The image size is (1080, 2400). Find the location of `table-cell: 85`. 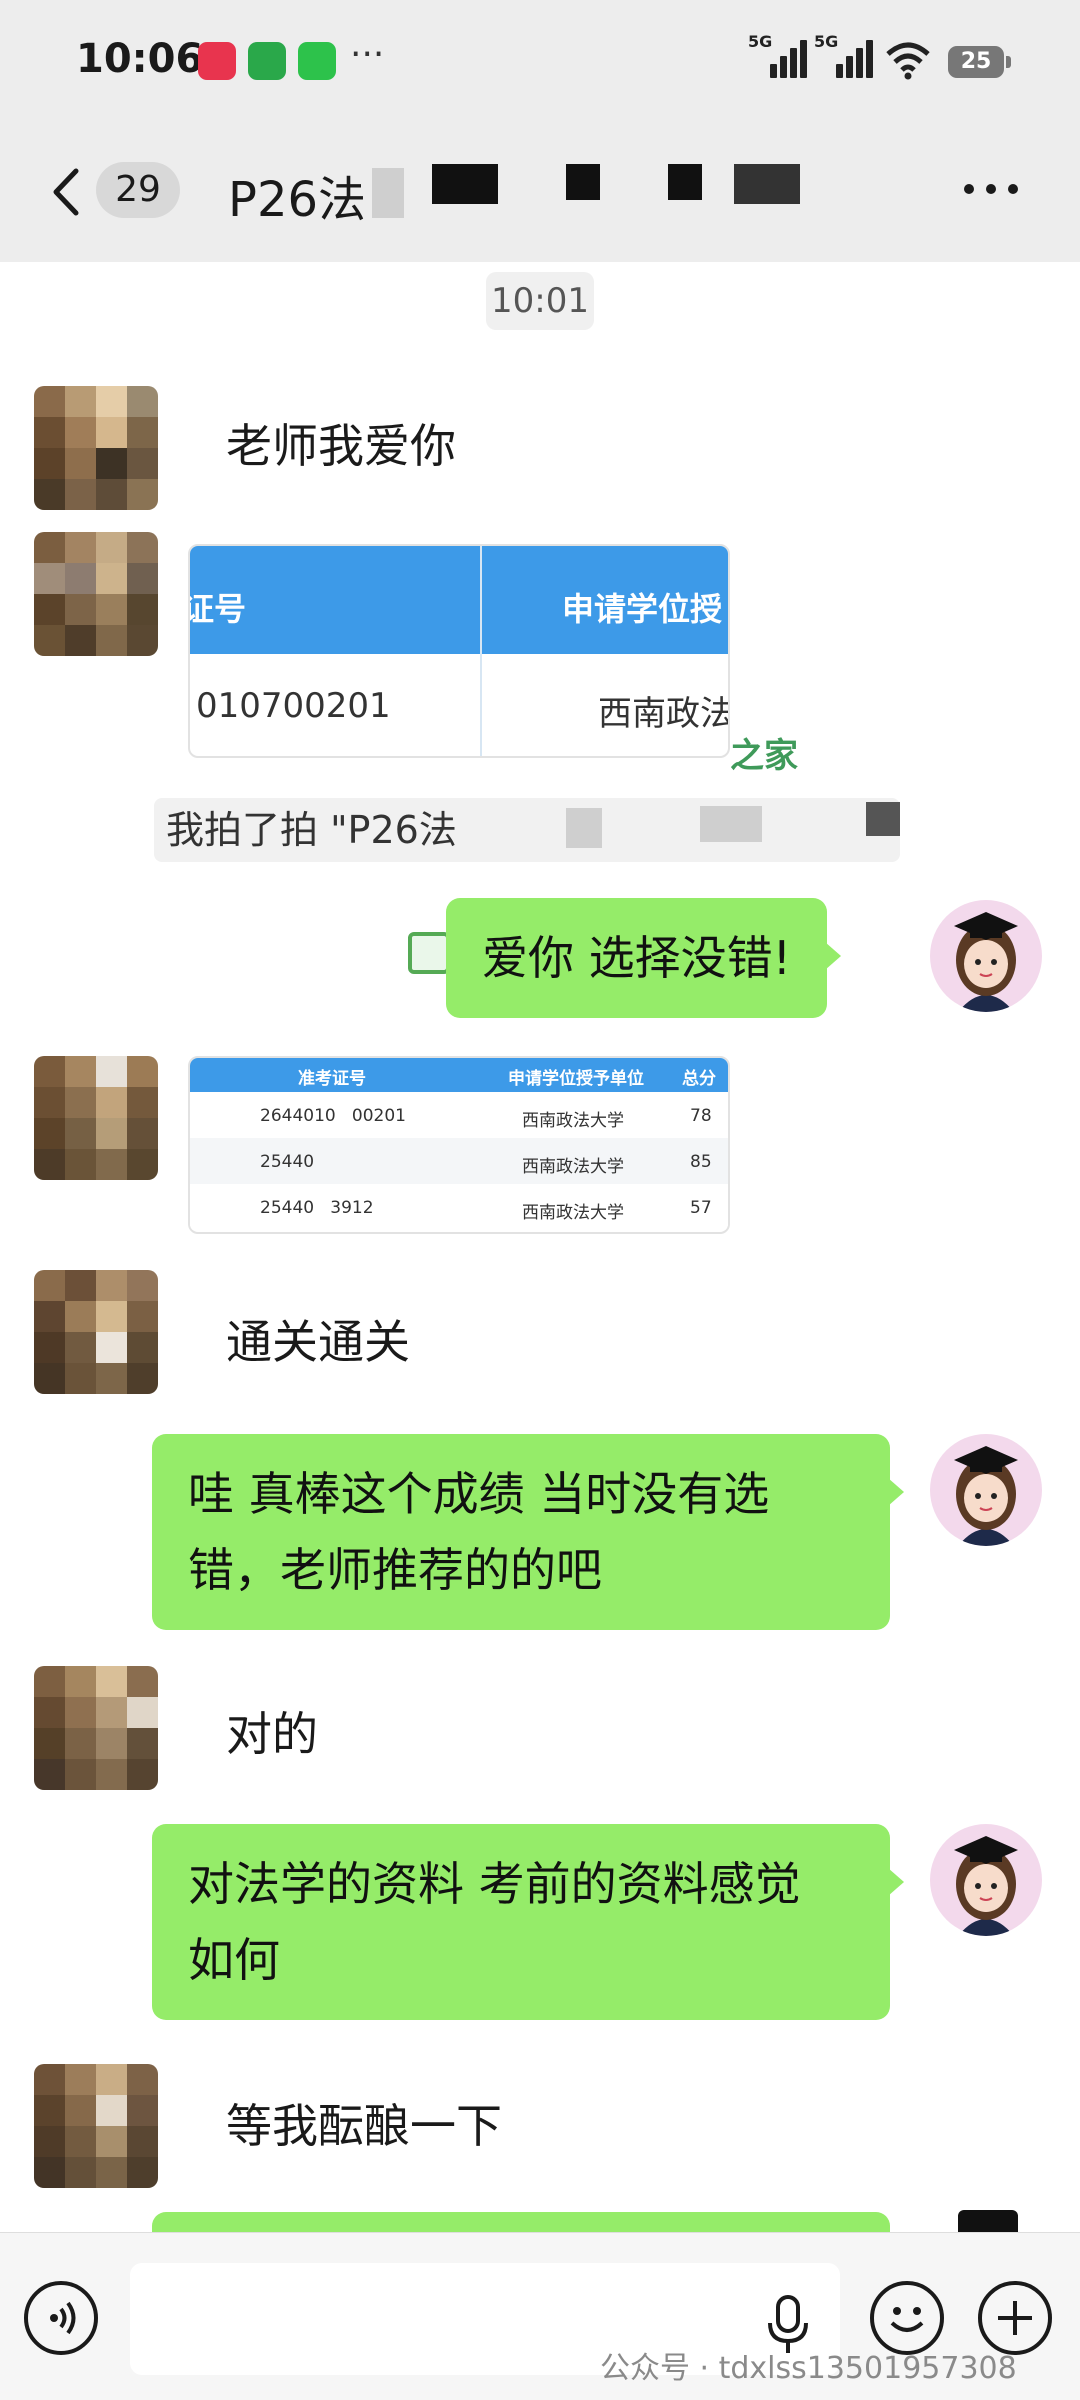

table-cell: 85 is located at coordinates (701, 1162).